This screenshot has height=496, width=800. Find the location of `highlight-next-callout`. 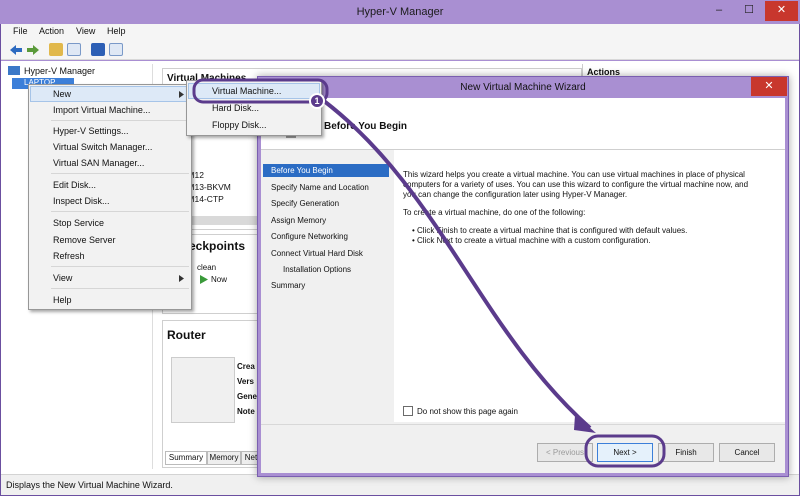

highlight-next-callout is located at coordinates (625, 451).